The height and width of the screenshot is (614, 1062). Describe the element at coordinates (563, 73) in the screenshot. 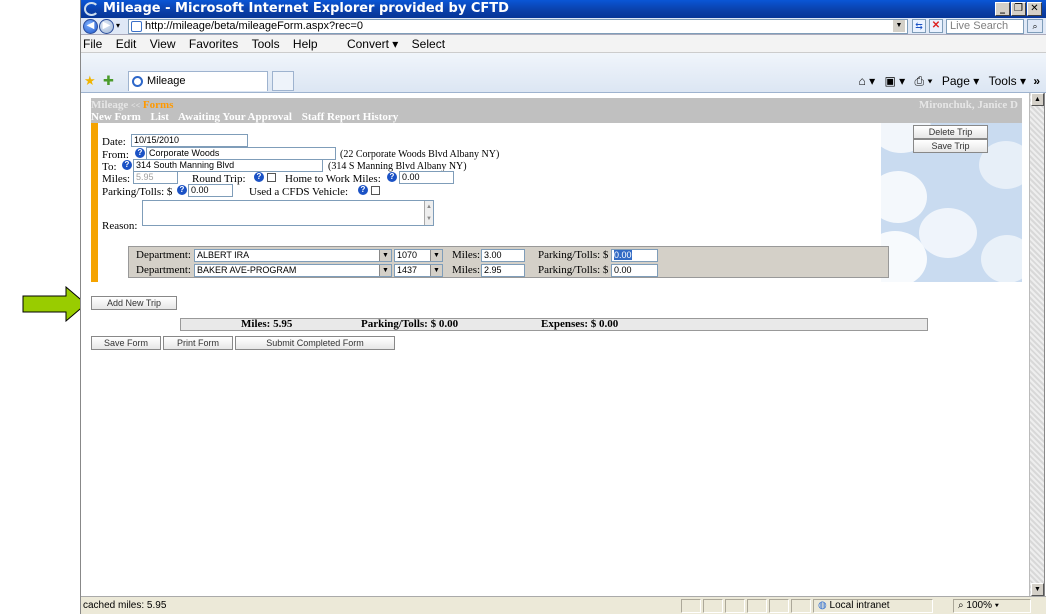

I see `tab-bar: ★ ✚ Mileage ⌂ ▾ ▣ ▾ ⎙ ▾ Page ▾ Tools ▾ »` at that location.